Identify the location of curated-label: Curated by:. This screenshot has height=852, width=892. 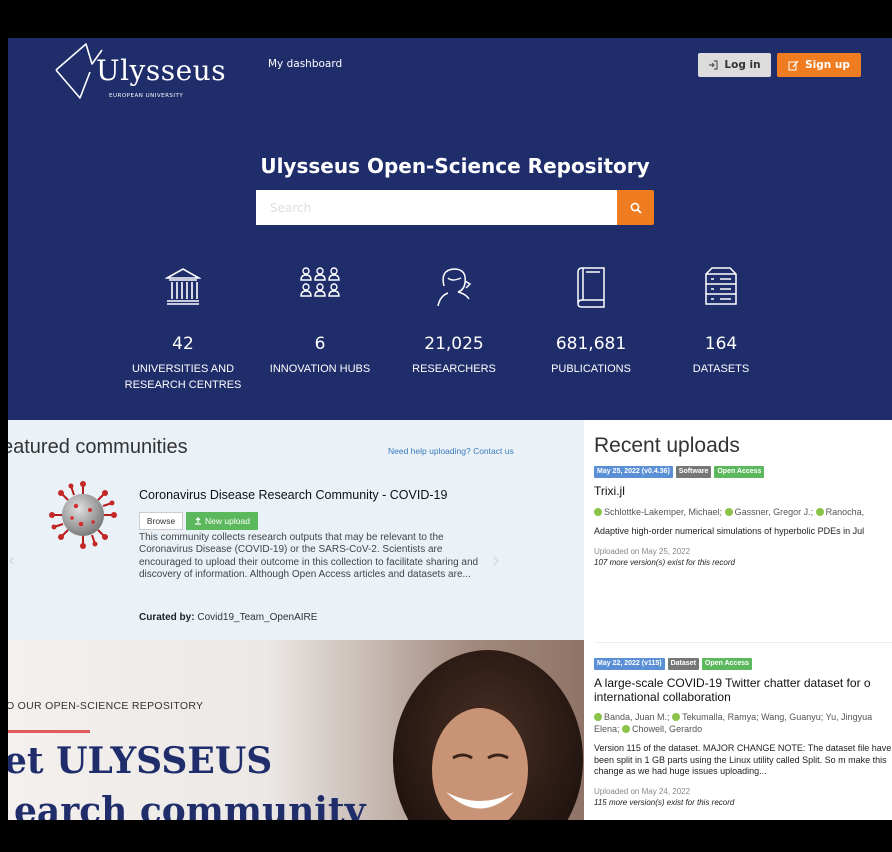
(167, 617).